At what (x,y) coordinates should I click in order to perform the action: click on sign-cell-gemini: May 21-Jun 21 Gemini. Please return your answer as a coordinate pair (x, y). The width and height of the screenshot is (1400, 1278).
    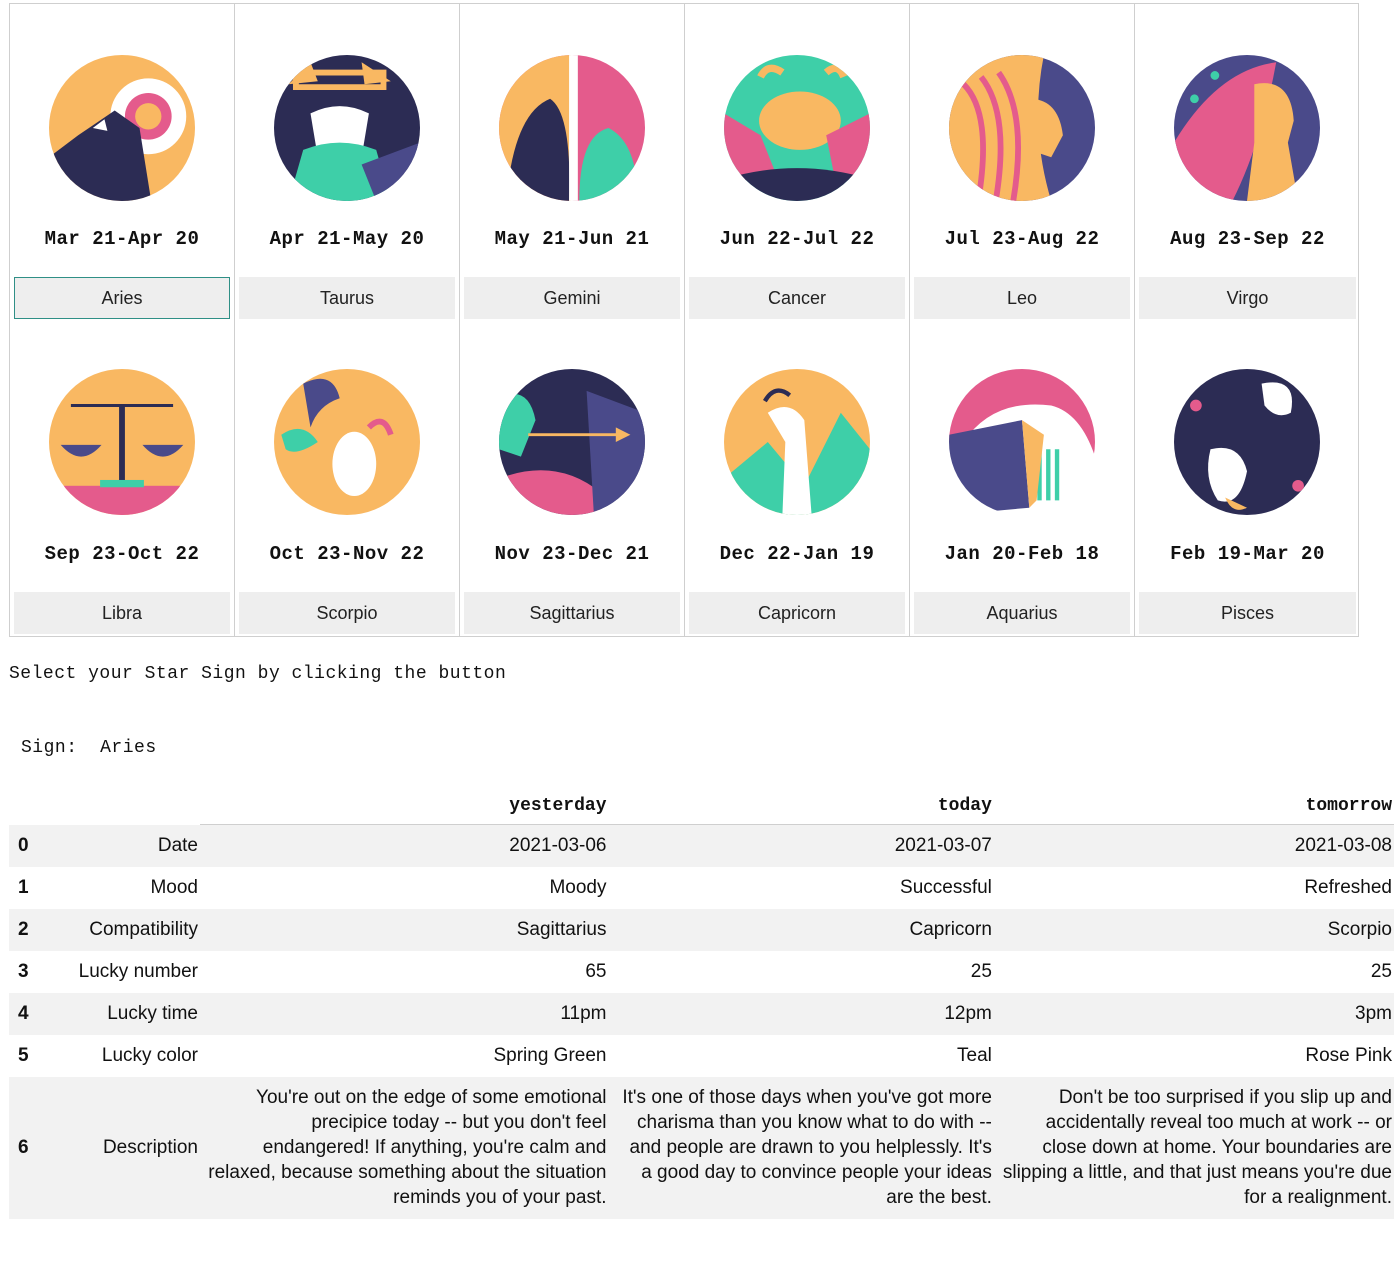
    Looking at the image, I should click on (572, 161).